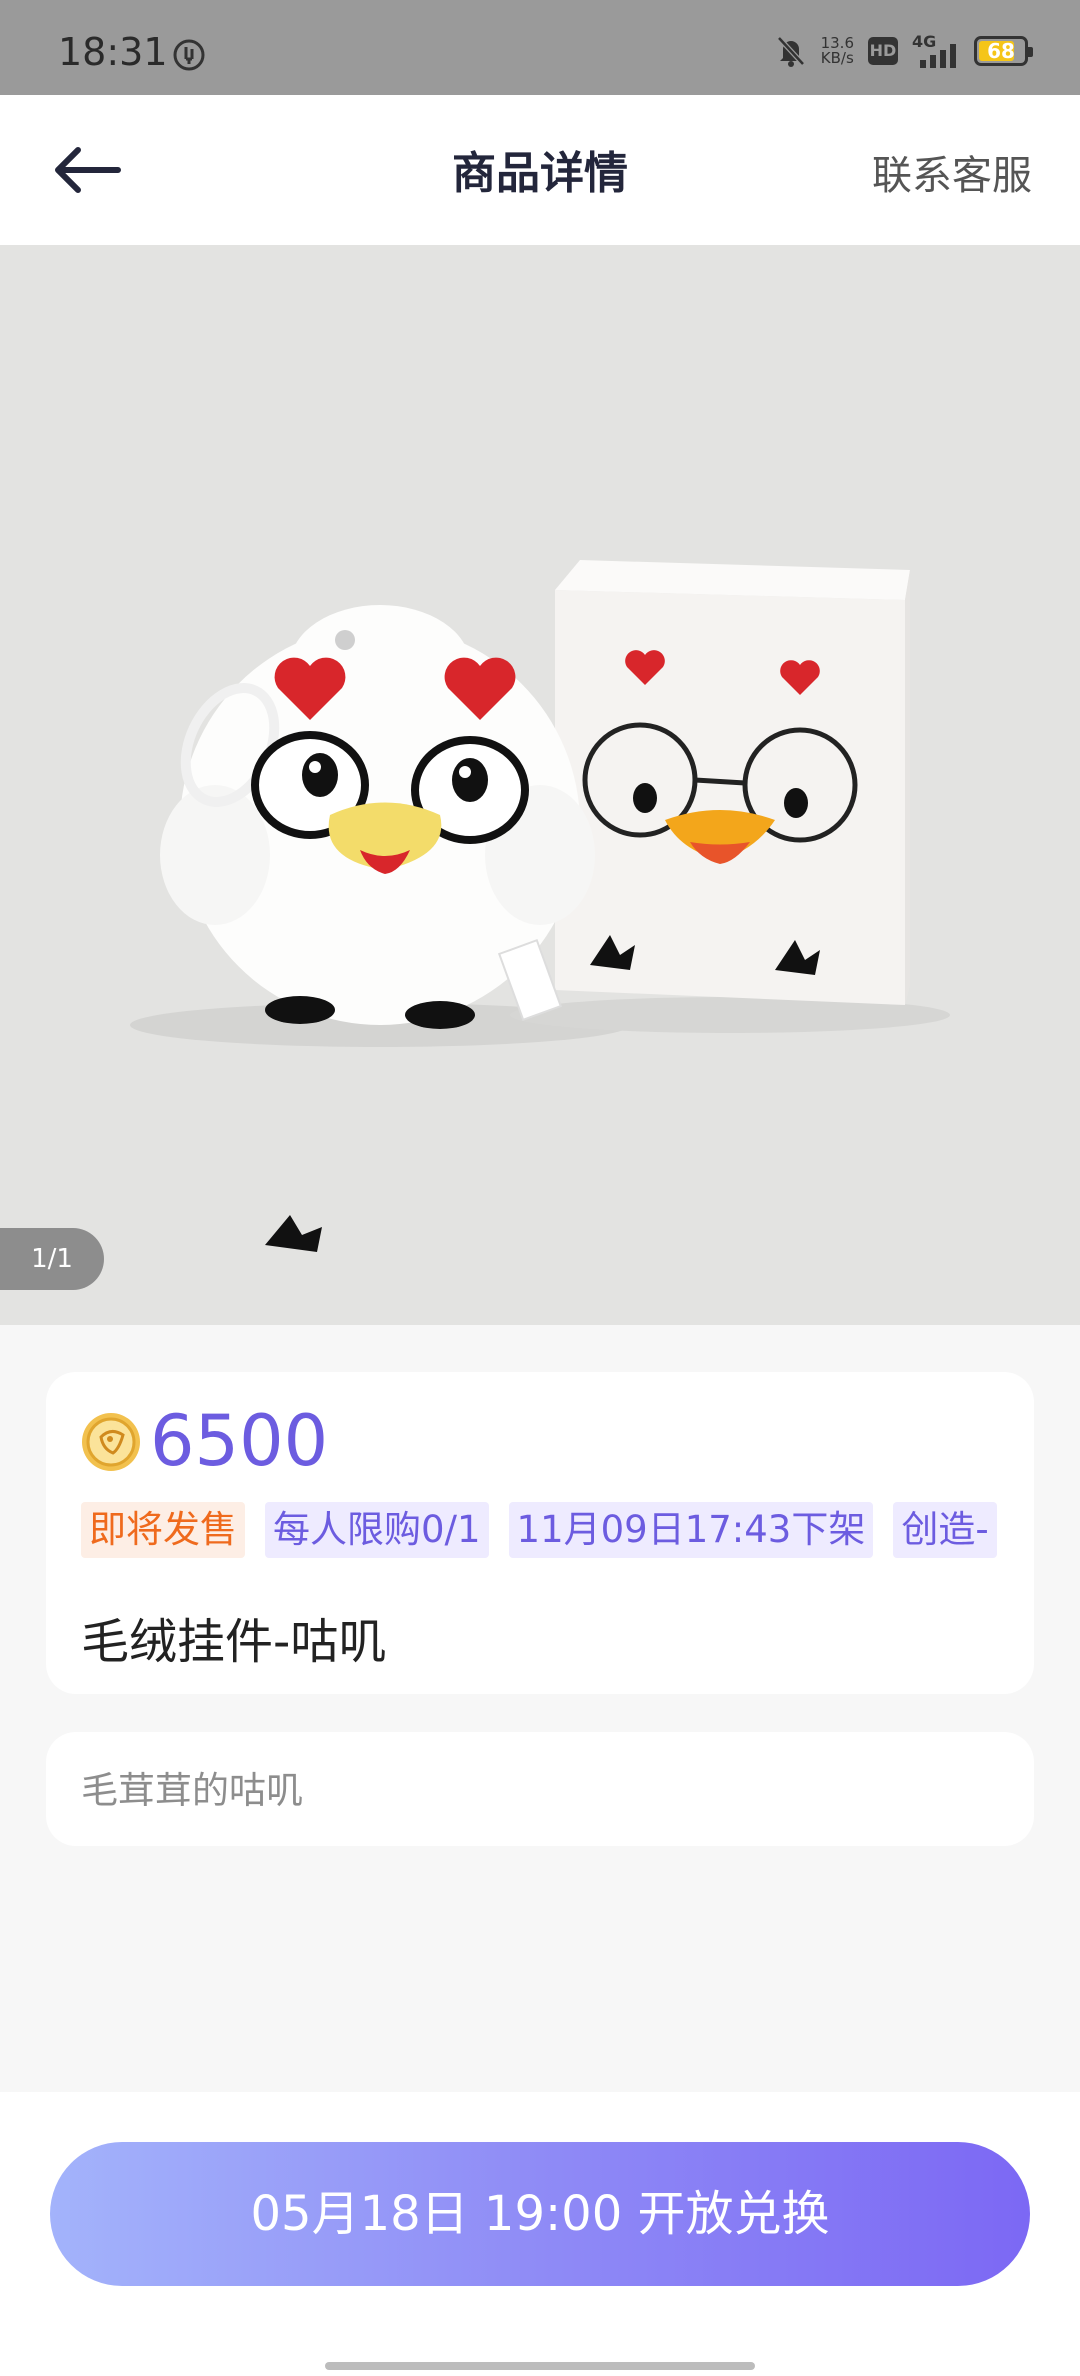 This screenshot has height=2376, width=1080. Describe the element at coordinates (540, 1789) in the screenshot. I see `description-card: 毛茸茸的咕叽` at that location.